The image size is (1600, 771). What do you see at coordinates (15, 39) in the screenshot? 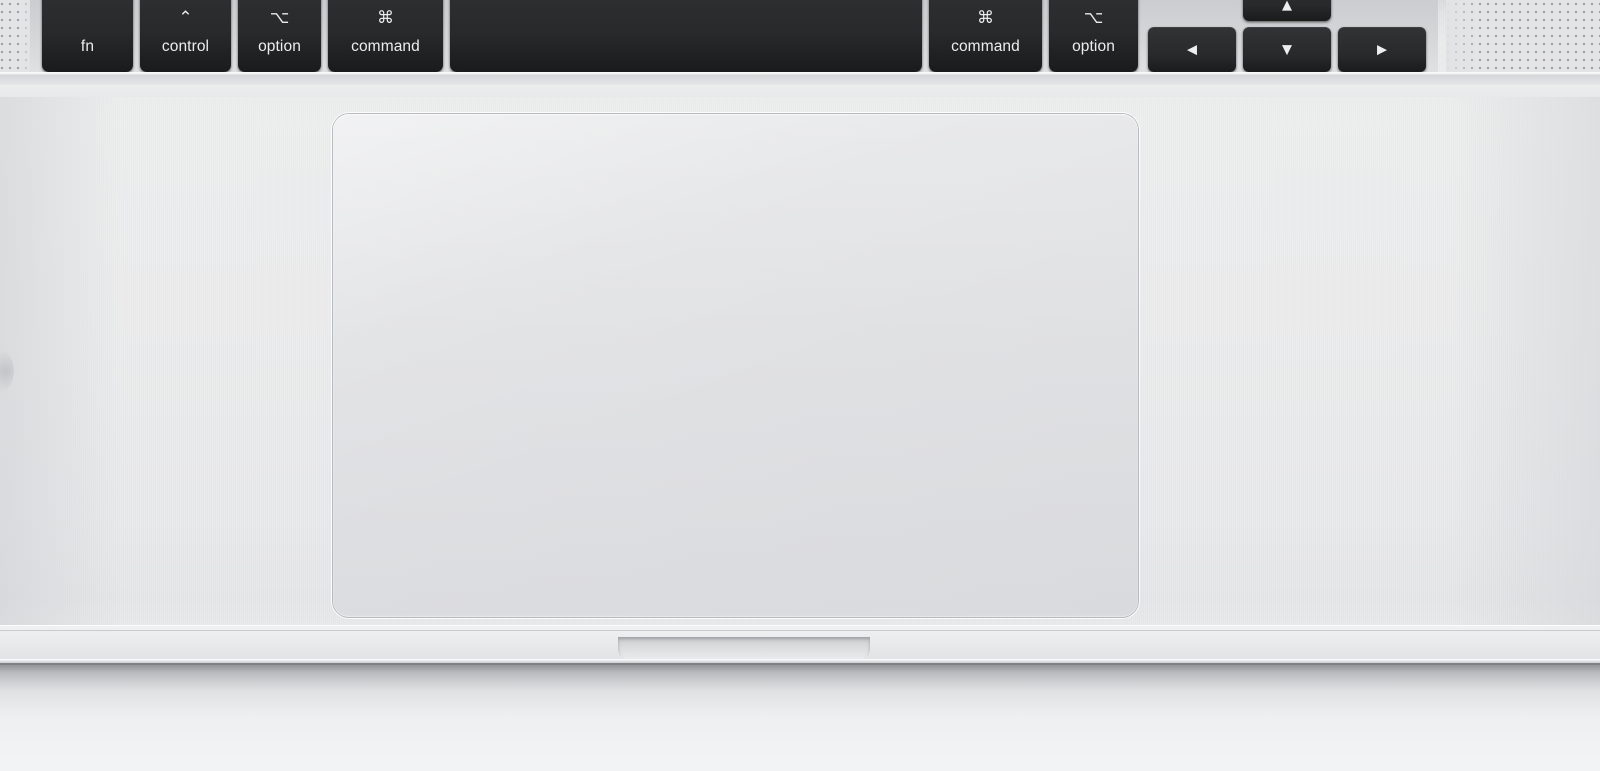
I see `speaker-grille-left` at bounding box center [15, 39].